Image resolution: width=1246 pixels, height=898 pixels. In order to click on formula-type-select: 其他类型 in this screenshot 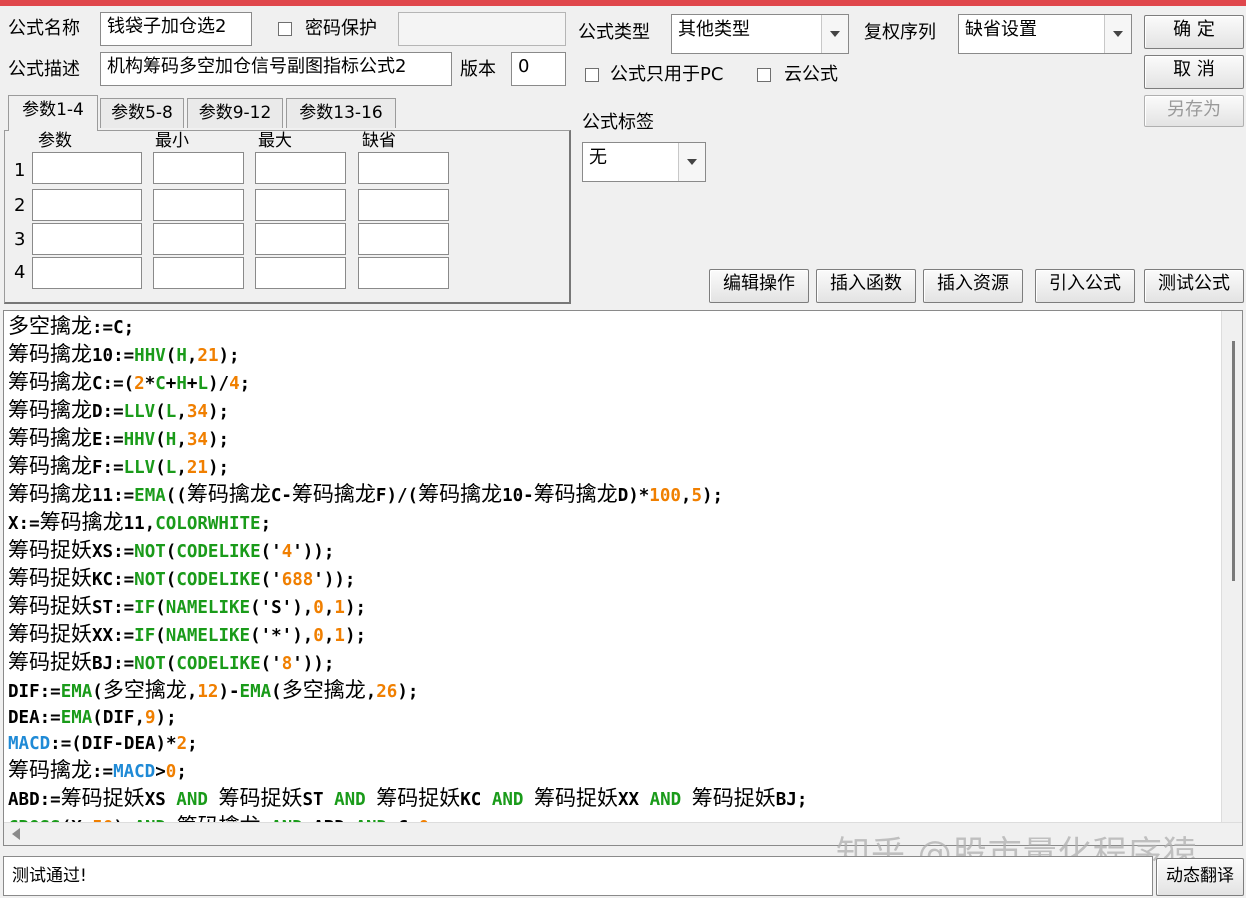, I will do `click(760, 34)`.